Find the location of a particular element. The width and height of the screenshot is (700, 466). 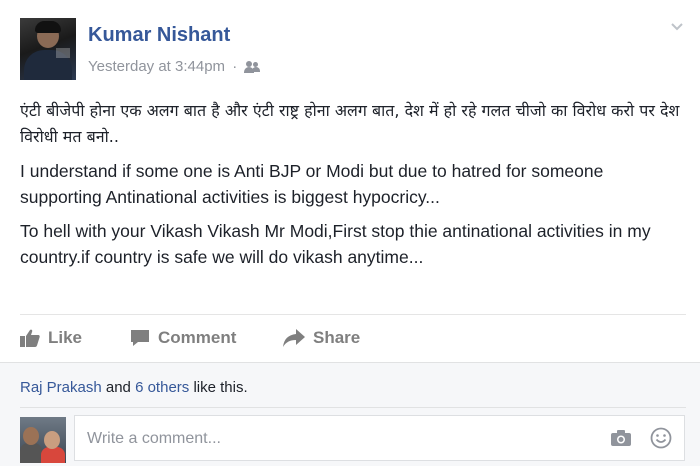

chevron-down-icon is located at coordinates (677, 27).